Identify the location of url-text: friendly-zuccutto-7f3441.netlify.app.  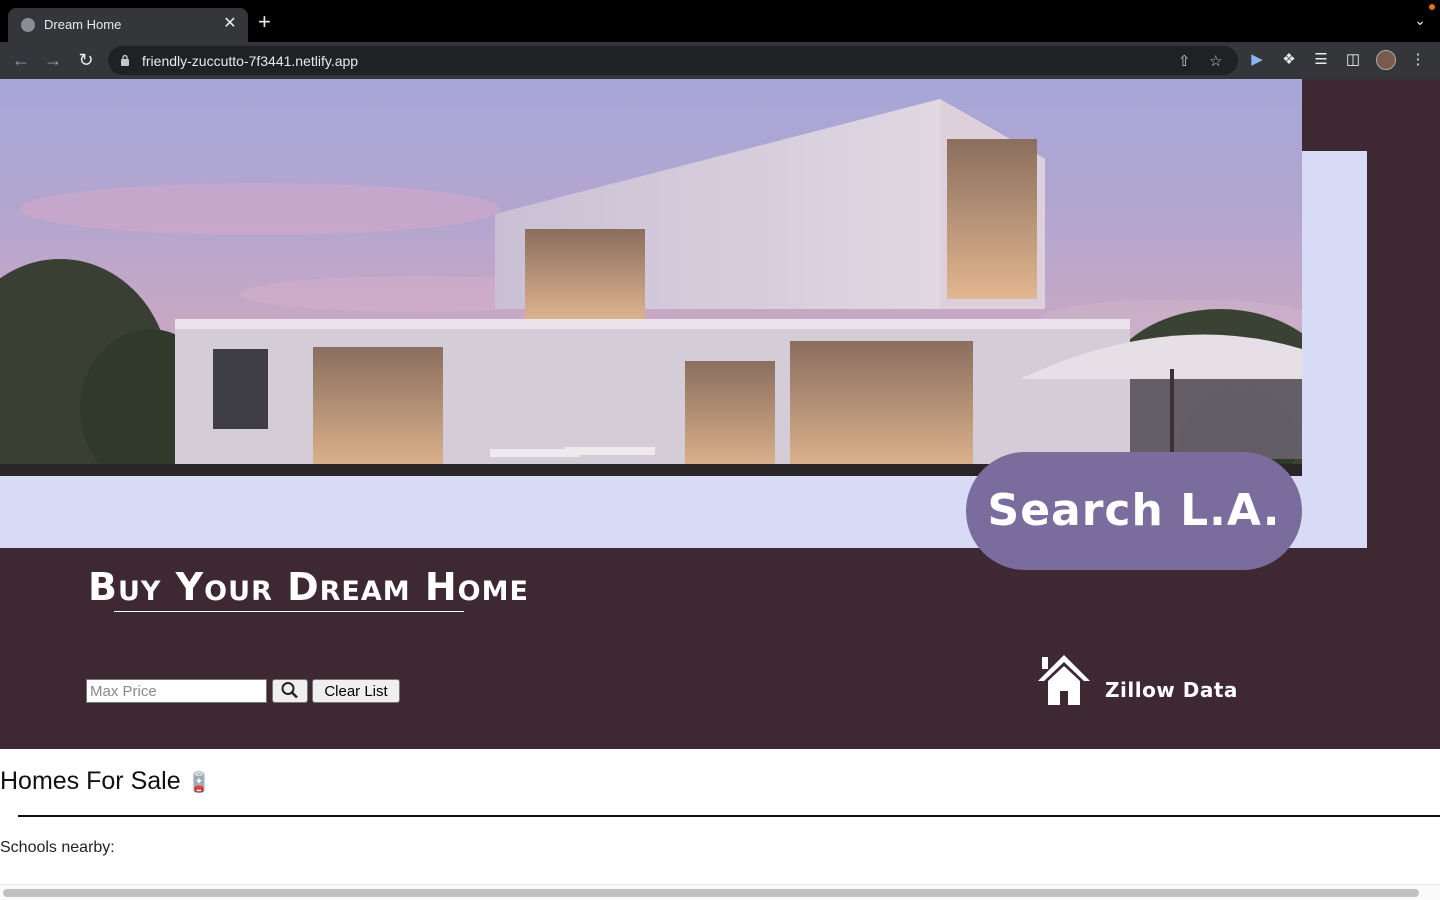
(250, 61).